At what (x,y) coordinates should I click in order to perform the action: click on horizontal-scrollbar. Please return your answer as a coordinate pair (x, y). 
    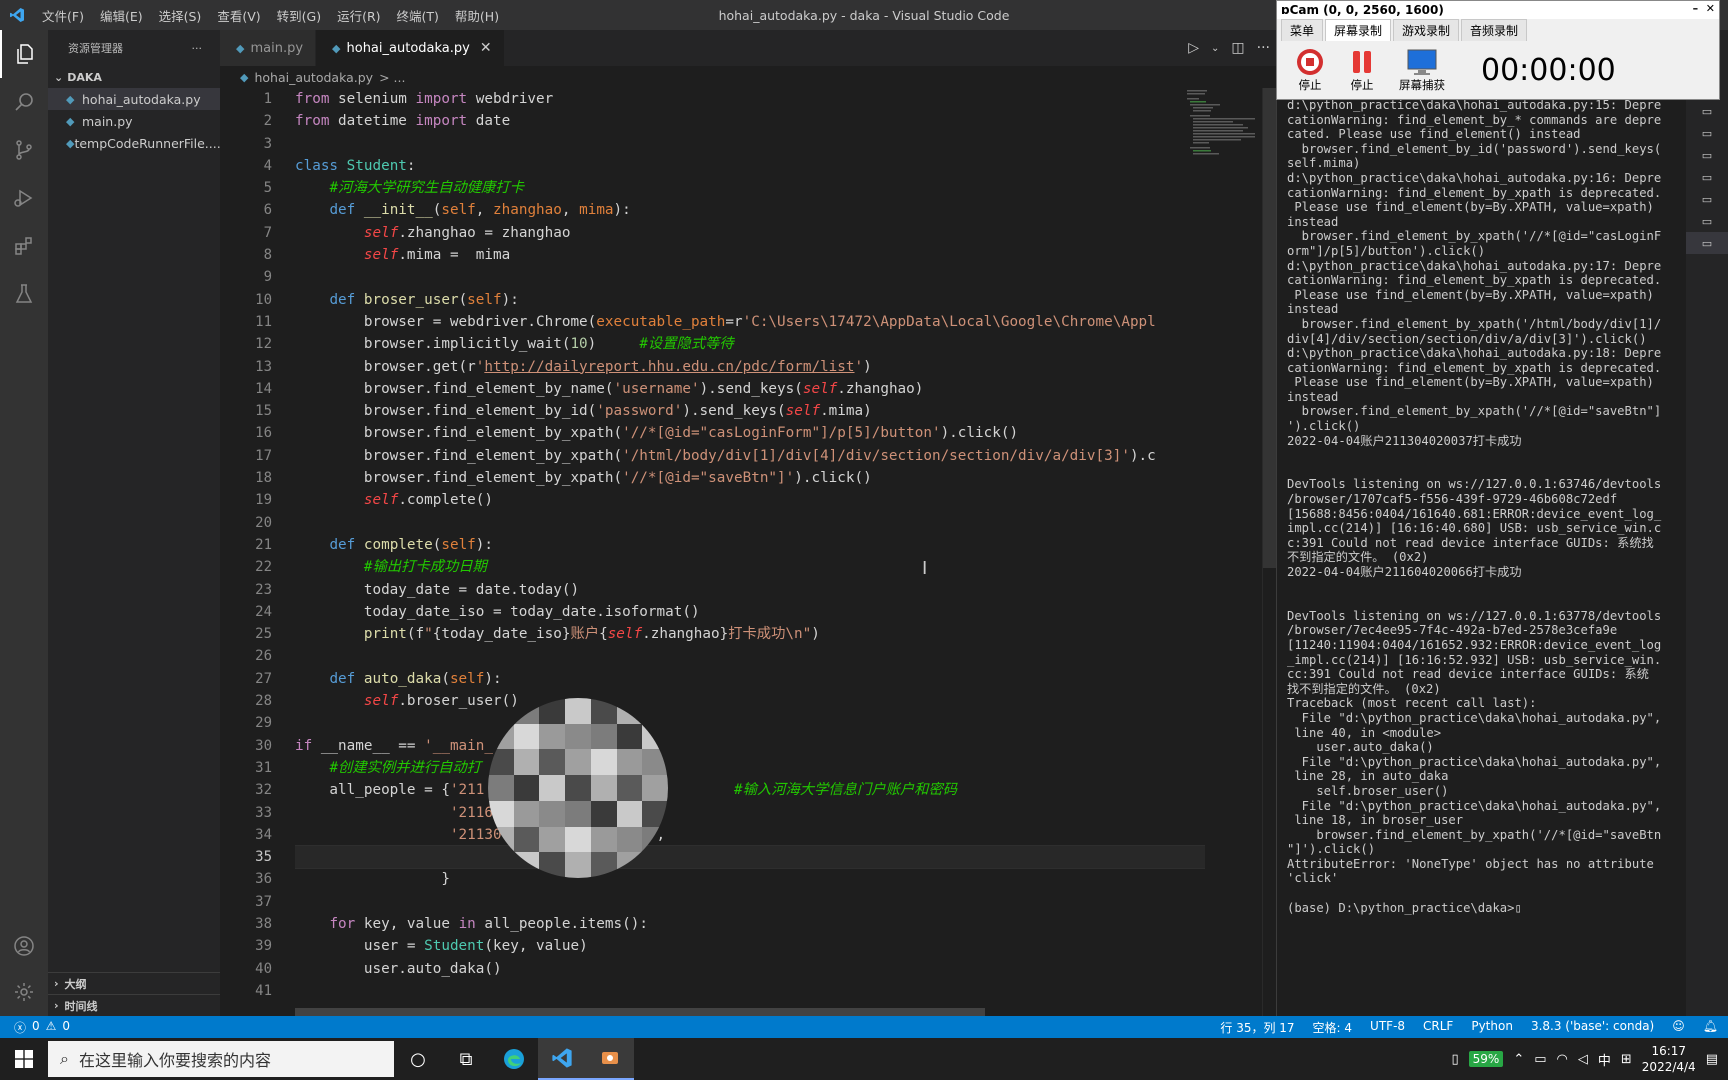
    Looking at the image, I should click on (750, 1011).